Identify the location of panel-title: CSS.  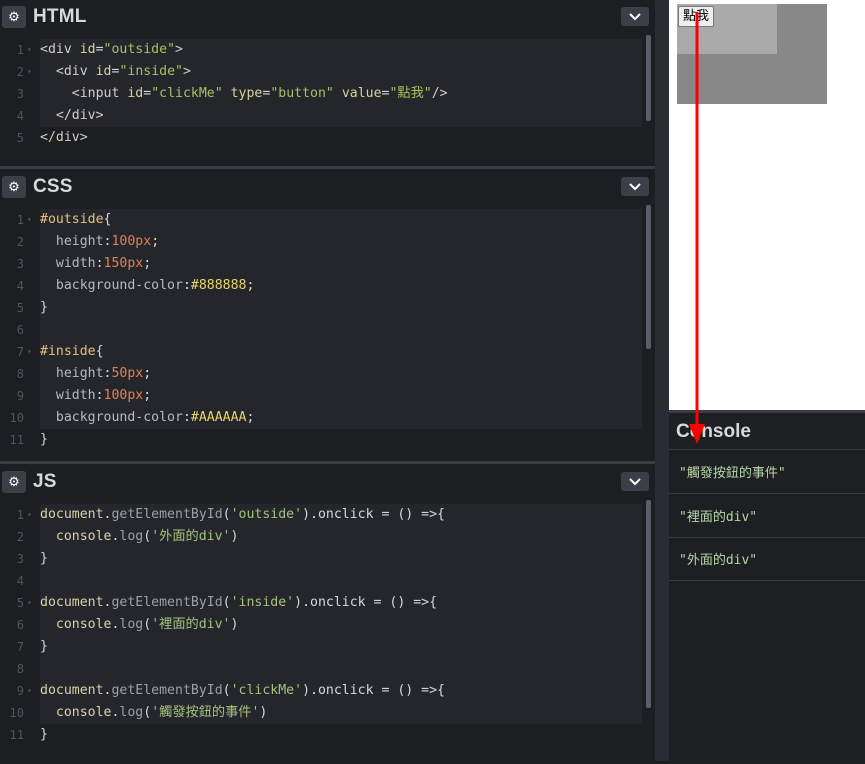
(53, 186).